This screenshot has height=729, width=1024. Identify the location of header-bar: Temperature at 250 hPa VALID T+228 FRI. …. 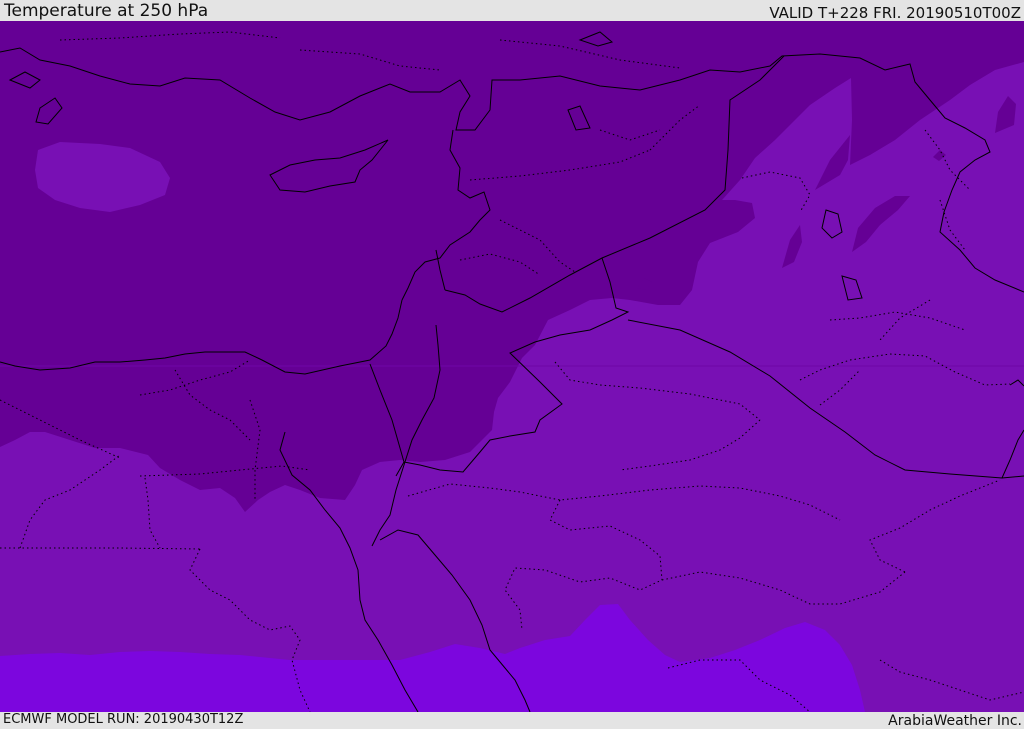
(512, 10).